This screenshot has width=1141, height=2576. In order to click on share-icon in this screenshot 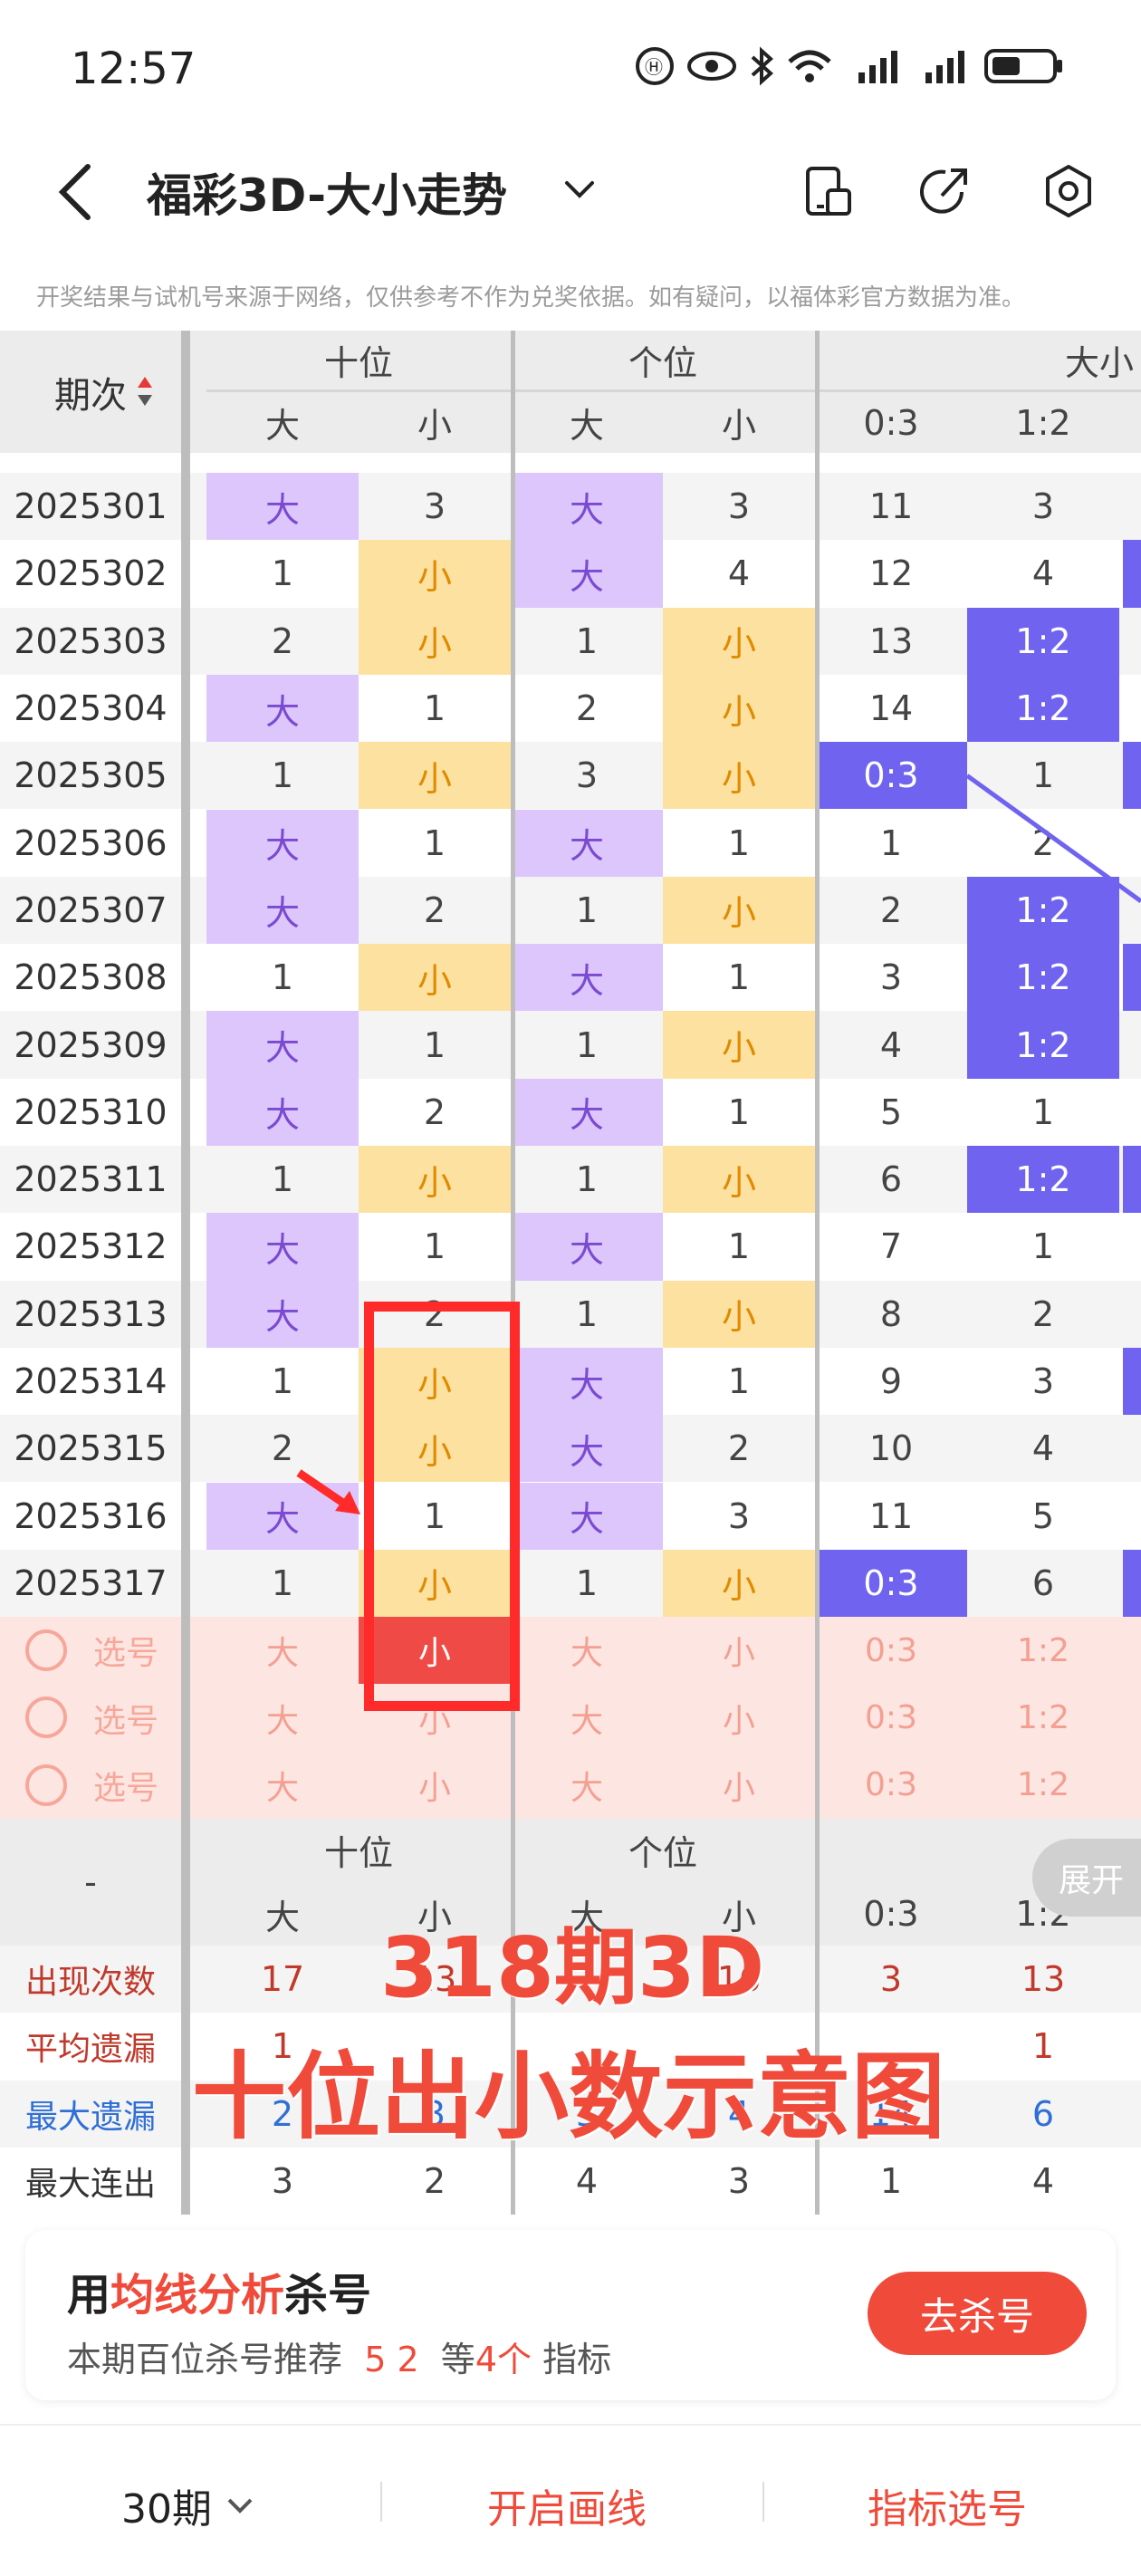, I will do `click(947, 191)`.